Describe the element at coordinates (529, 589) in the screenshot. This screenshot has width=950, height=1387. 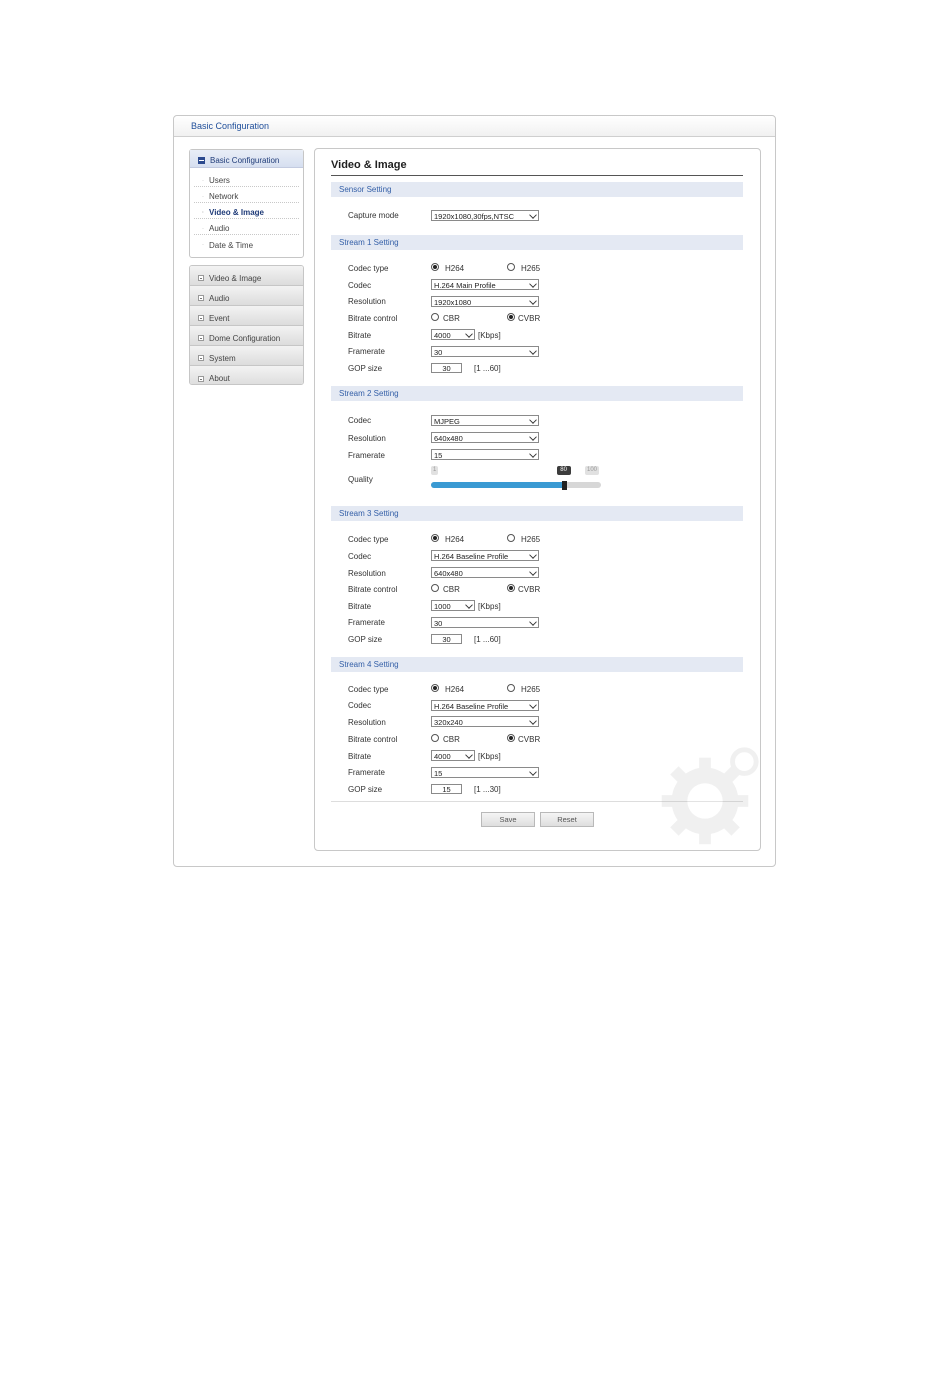
I see `cvbr-label: CVBR` at that location.